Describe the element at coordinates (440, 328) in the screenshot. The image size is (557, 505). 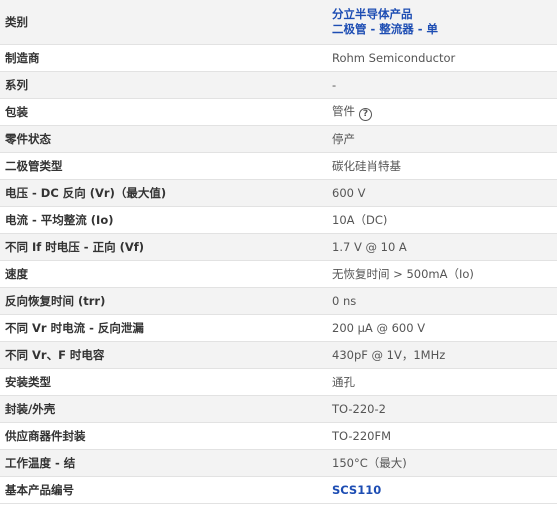
I see `attribute-value: 200 µA @ 600 V` at that location.